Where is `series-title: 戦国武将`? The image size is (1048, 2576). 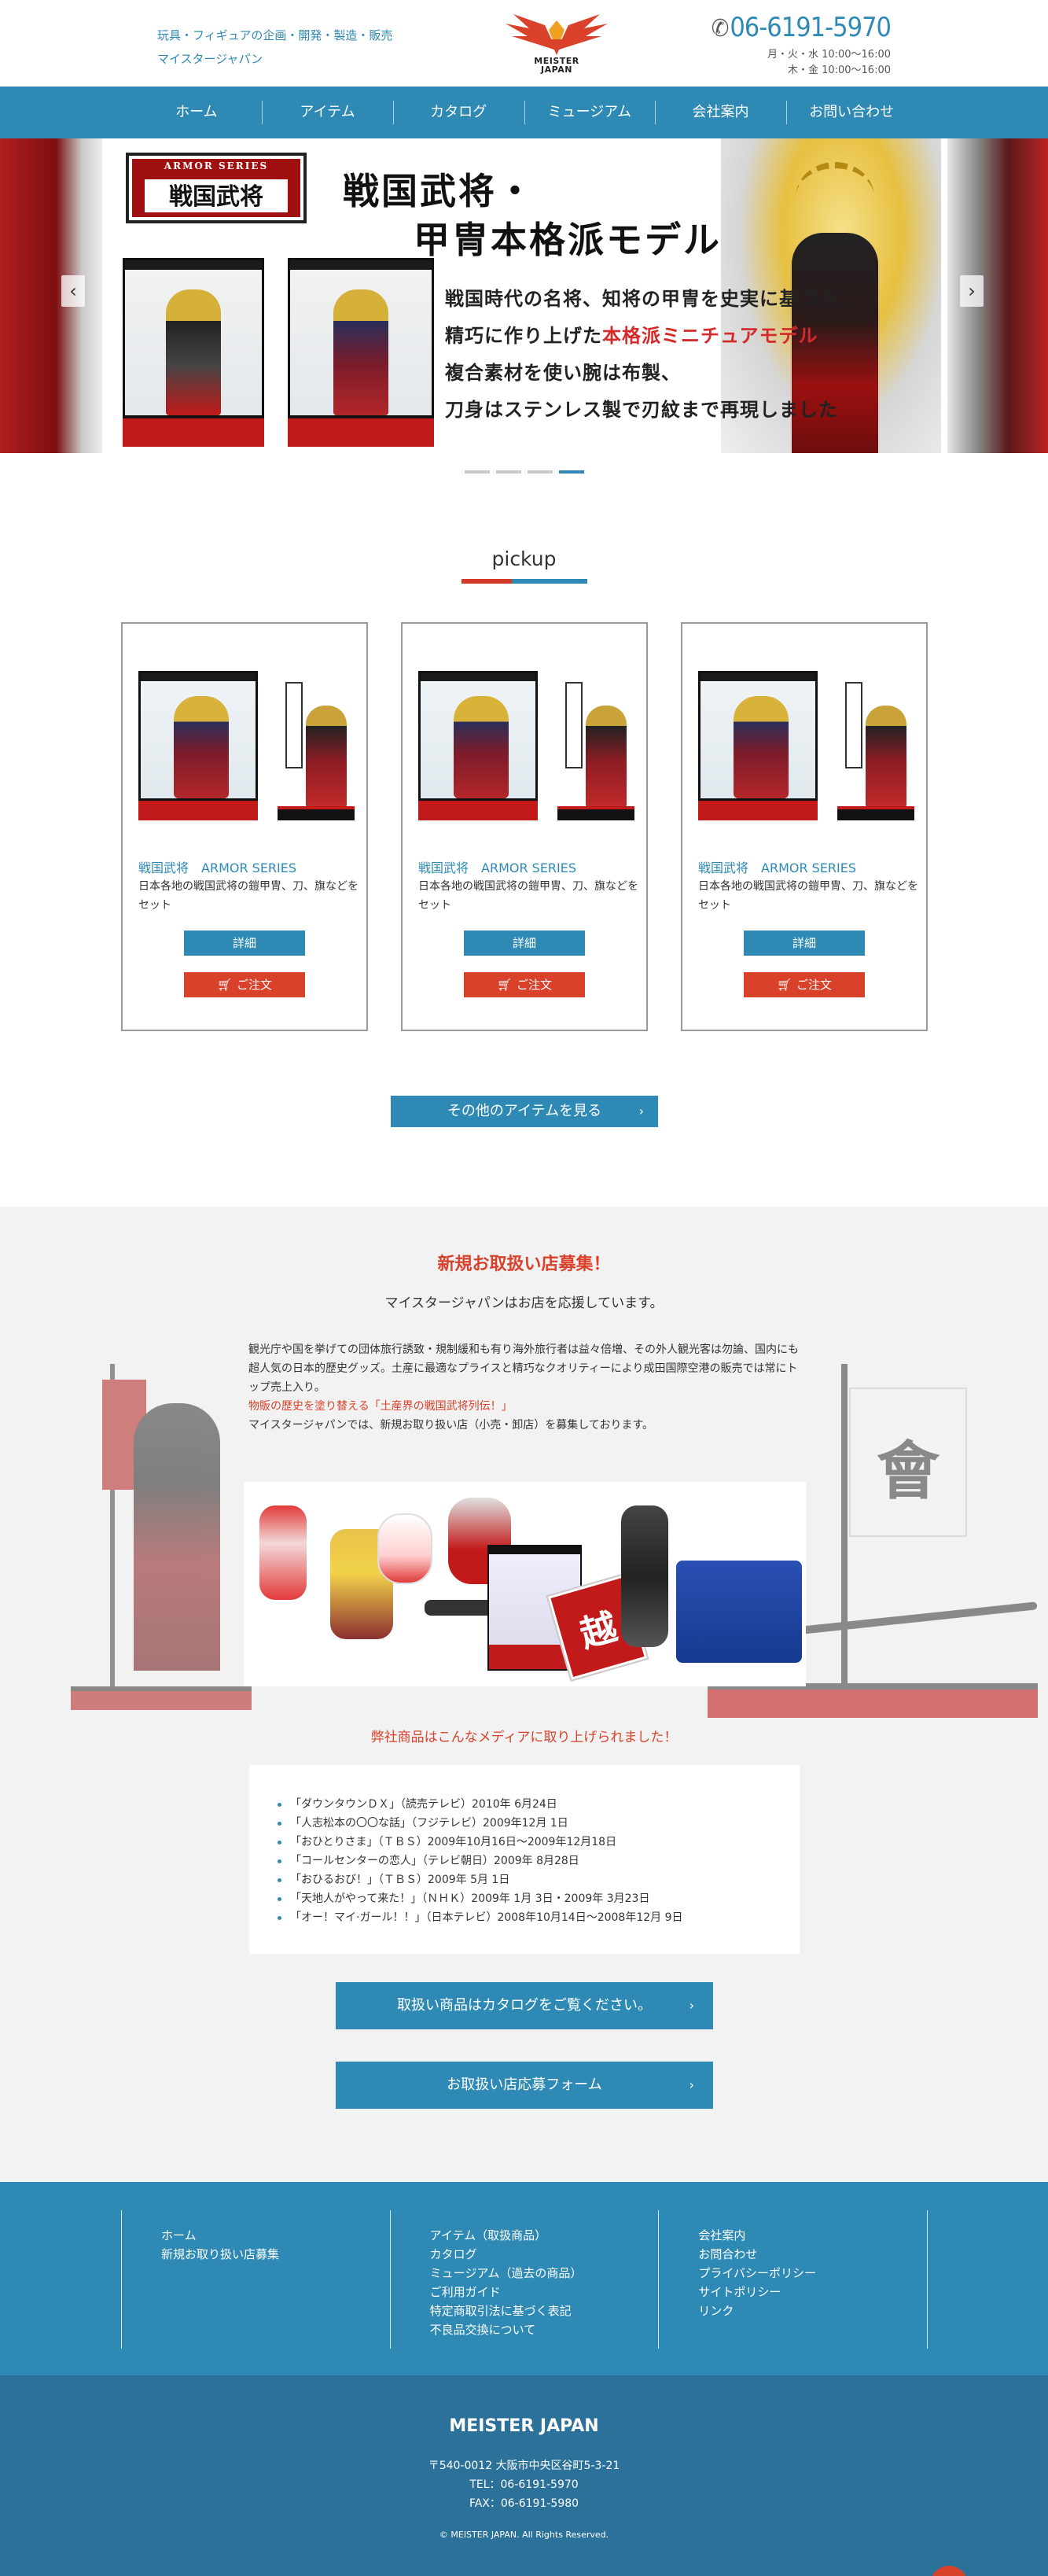 series-title: 戦国武将 is located at coordinates (216, 195).